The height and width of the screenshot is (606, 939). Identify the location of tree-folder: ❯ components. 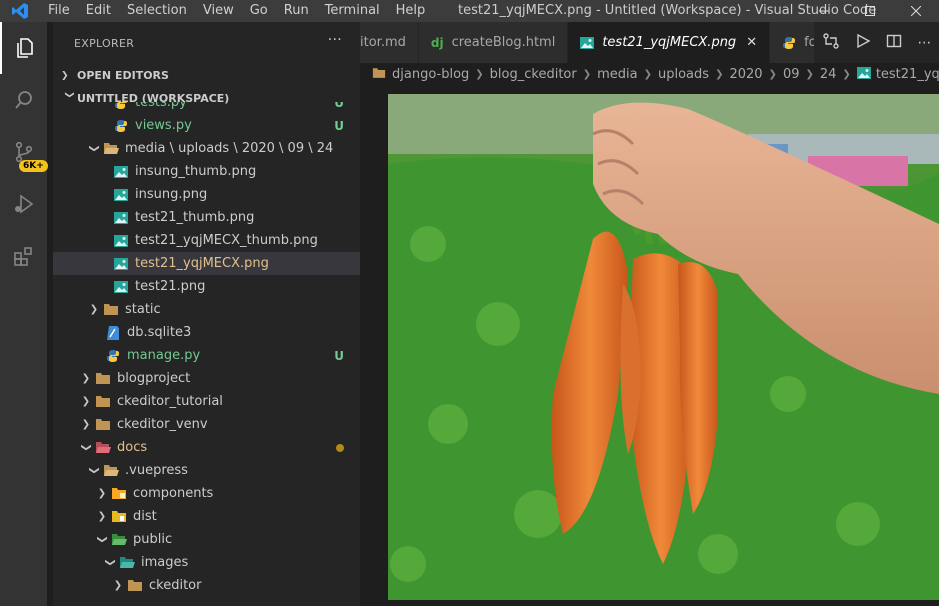
(206, 493).